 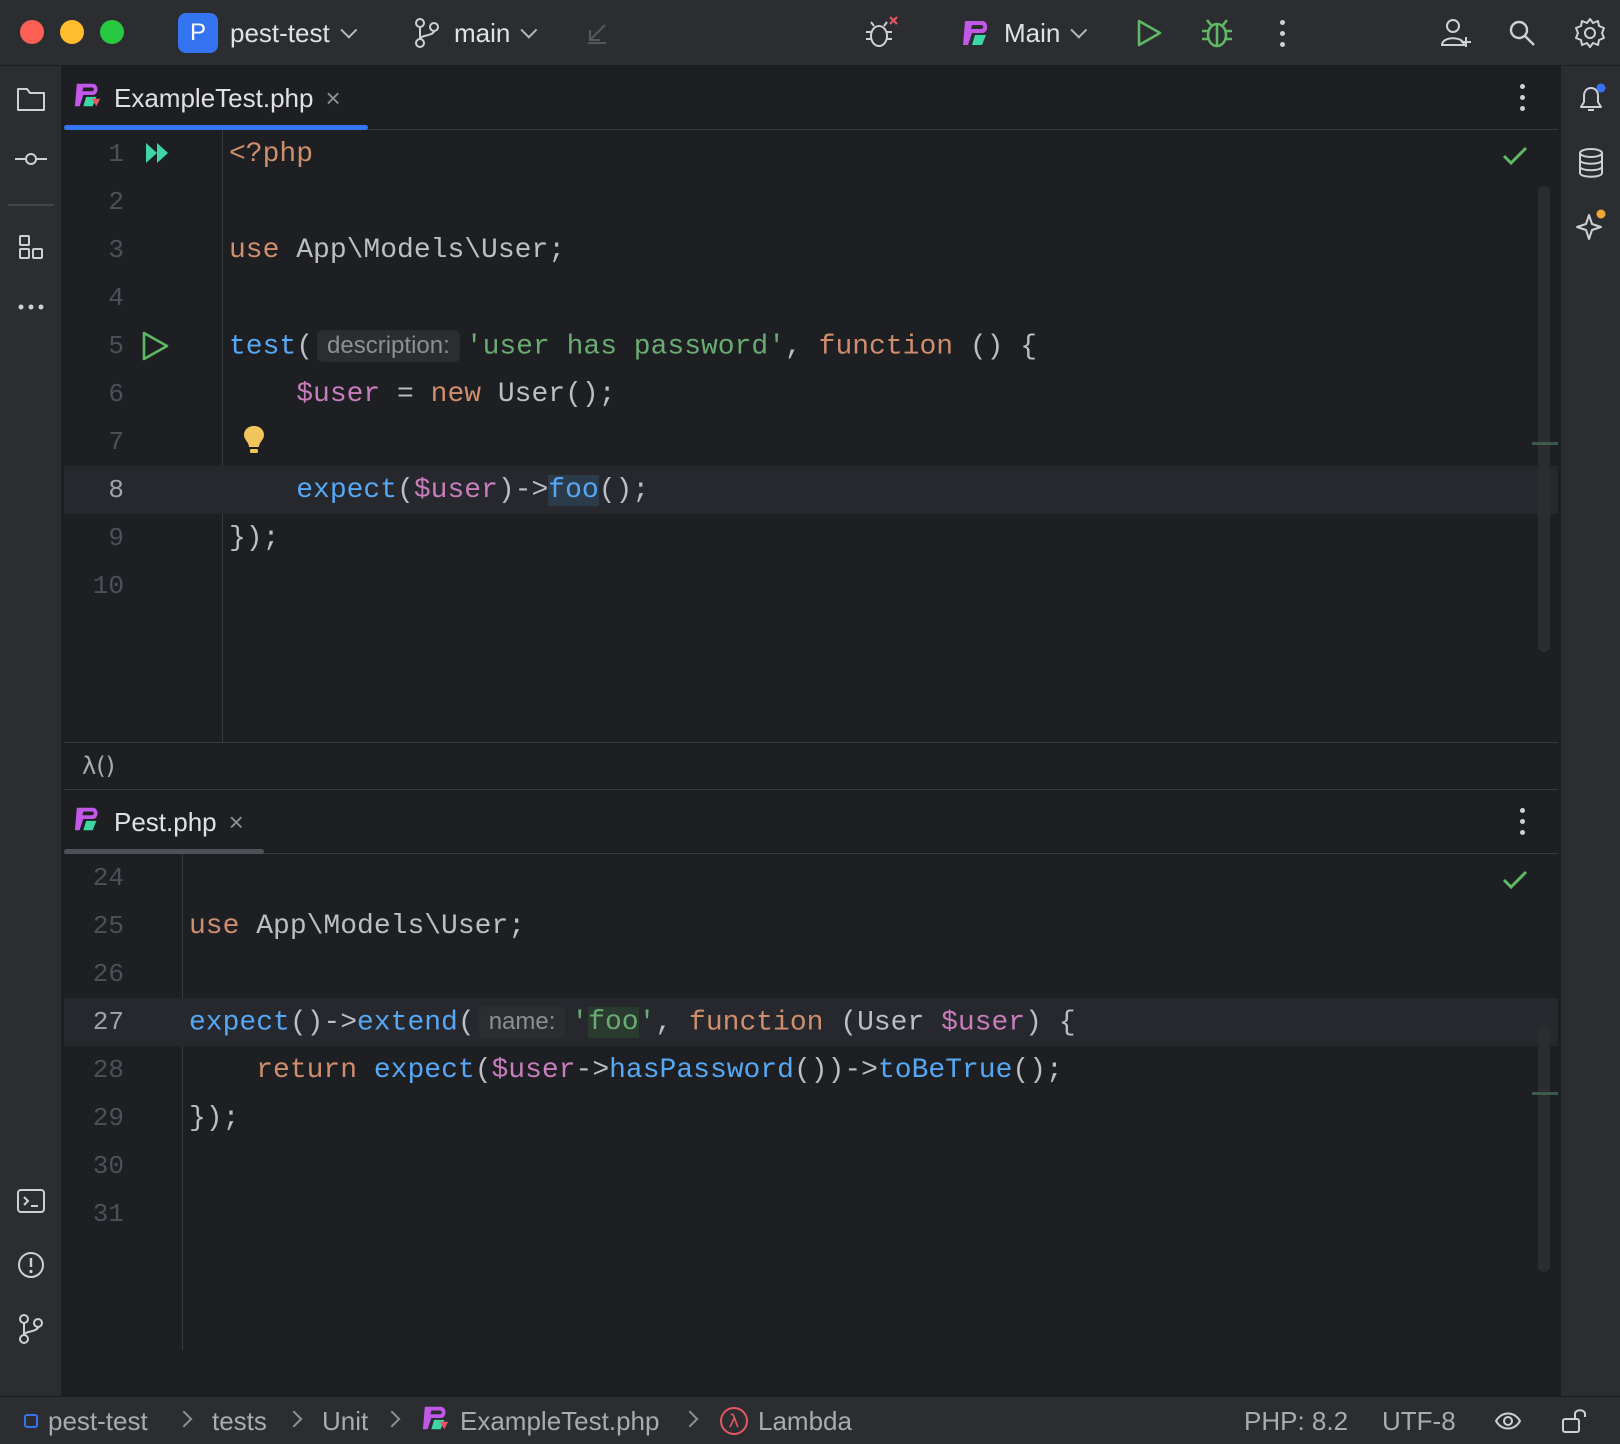 I want to click on branch-name: main, so click(x=482, y=32).